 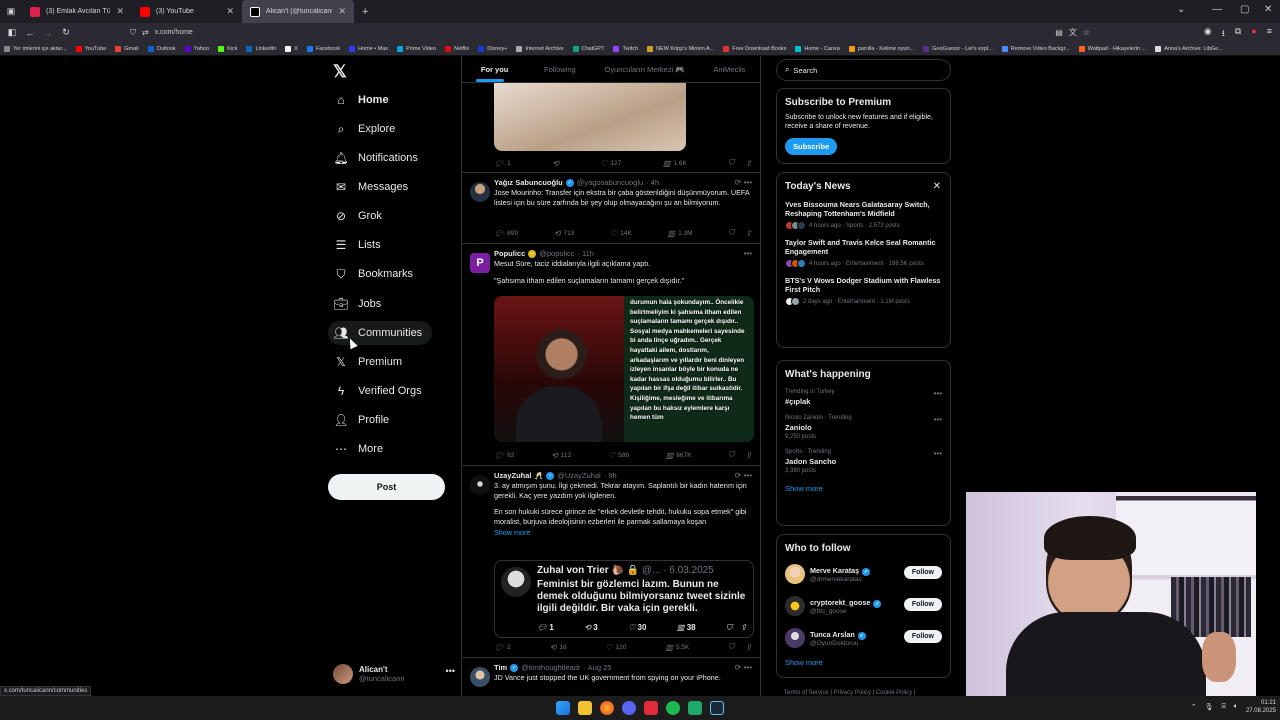 I want to click on tweet-time: · Aug 25, so click(x=598, y=667).